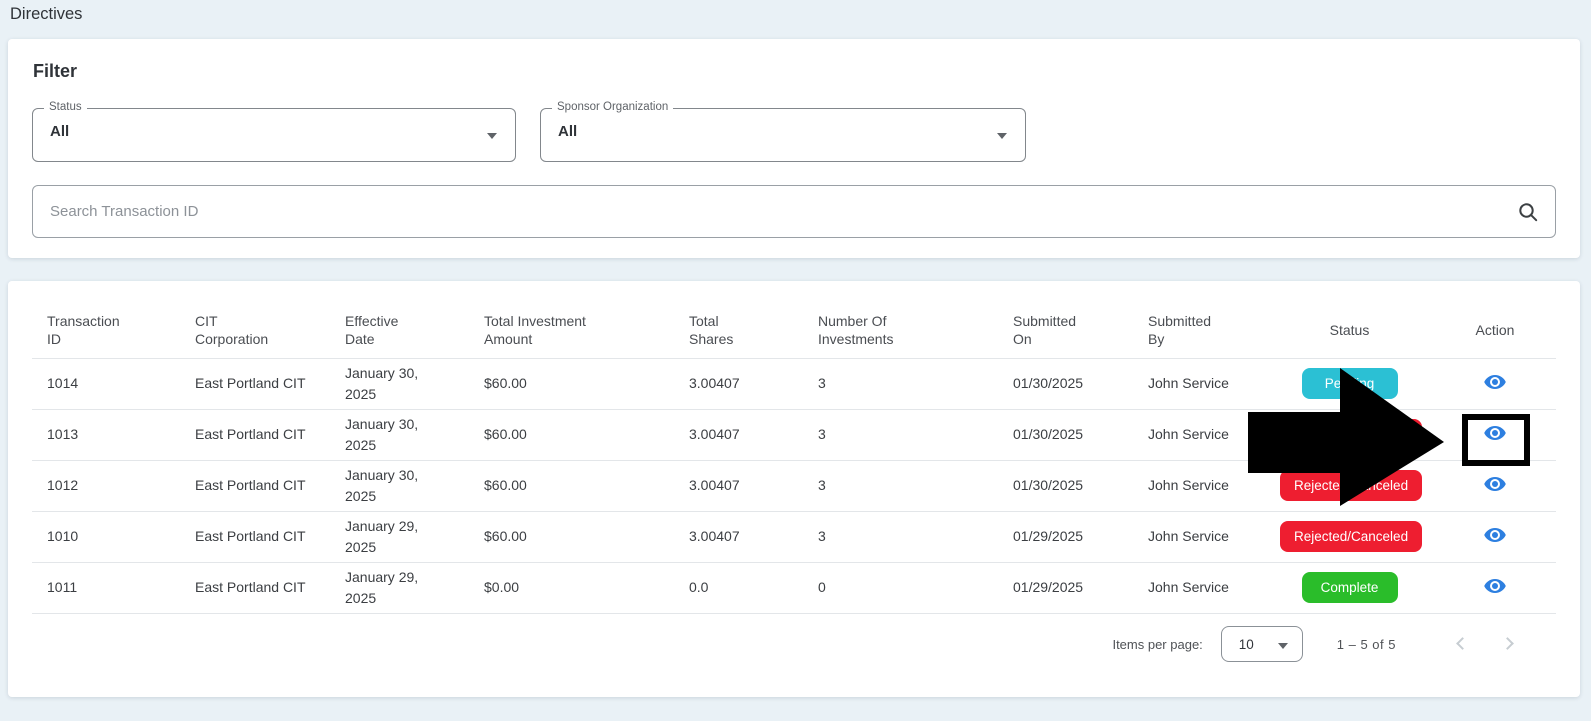 This screenshot has width=1591, height=721. What do you see at coordinates (783, 131) in the screenshot?
I see `sponsor-organization-select: Sponsor Organization All` at bounding box center [783, 131].